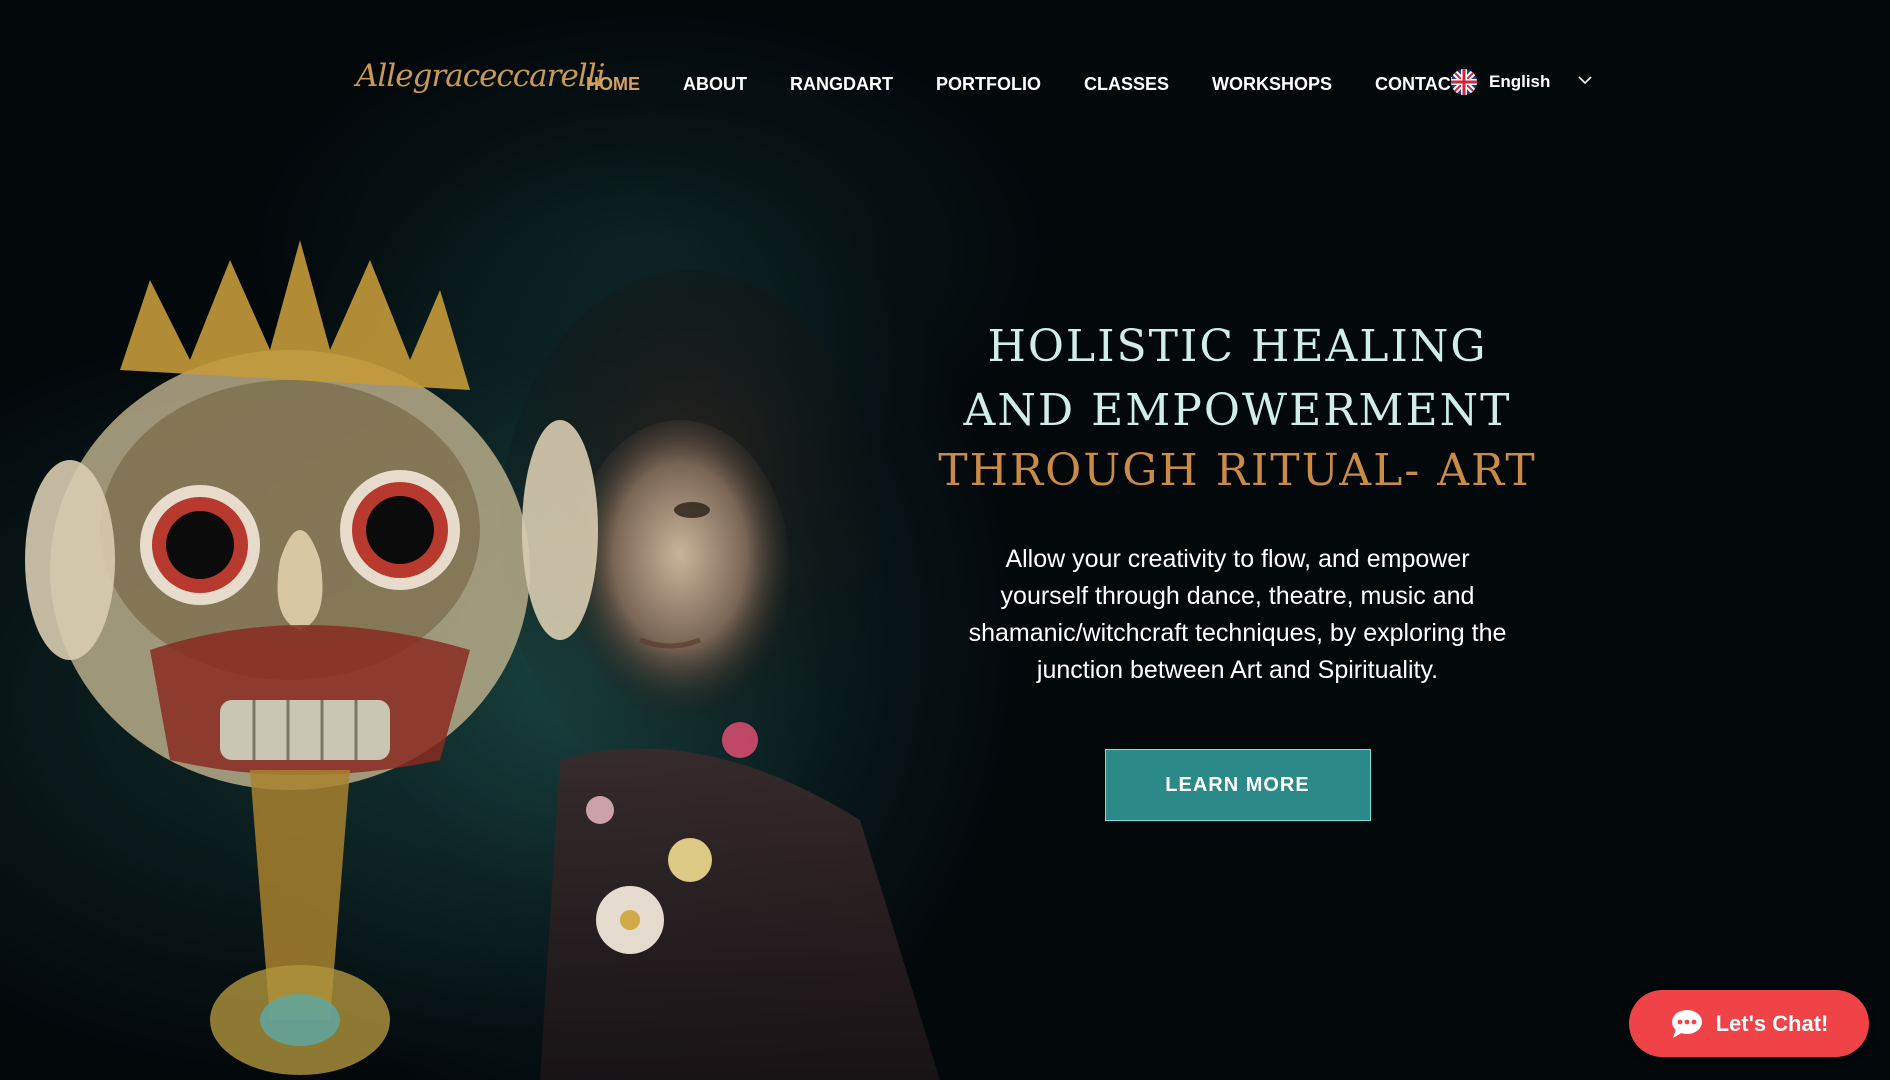 Image resolution: width=1890 pixels, height=1080 pixels. What do you see at coordinates (988, 84) in the screenshot?
I see `nav-item-portfolio: PORTFOLIO` at bounding box center [988, 84].